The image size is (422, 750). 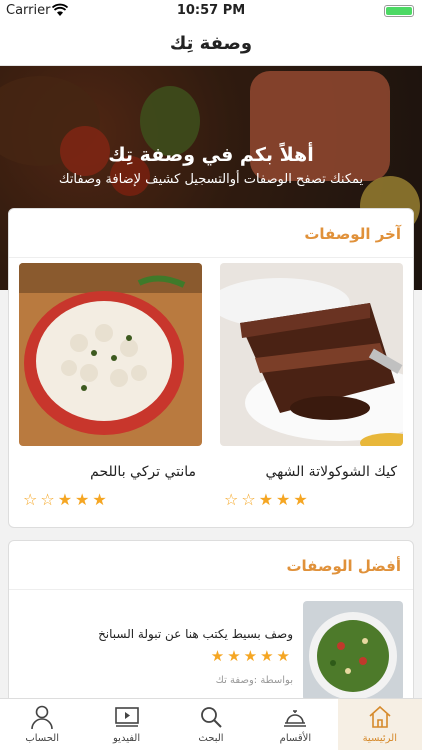 I want to click on tab-label: البحث, so click(x=211, y=738).